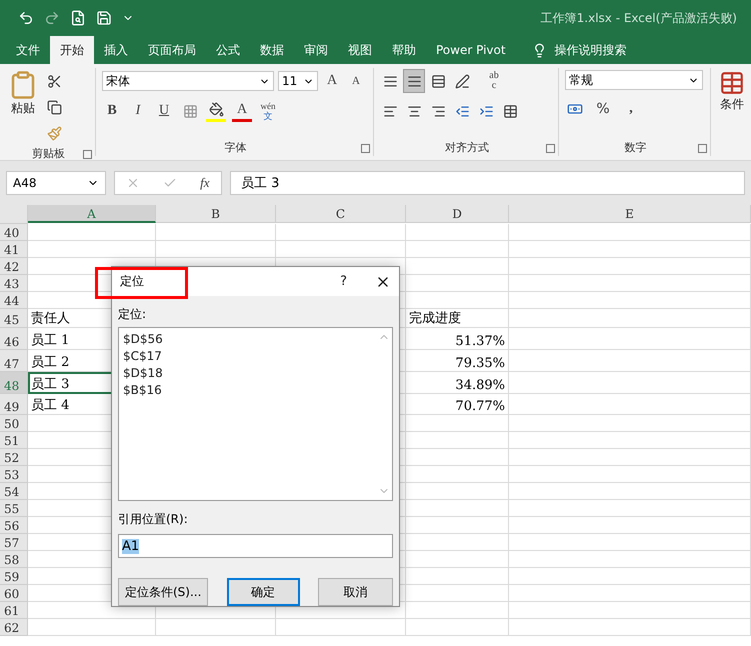 This screenshot has height=646, width=751. What do you see at coordinates (14, 423) in the screenshot?
I see `row-header: 50` at bounding box center [14, 423].